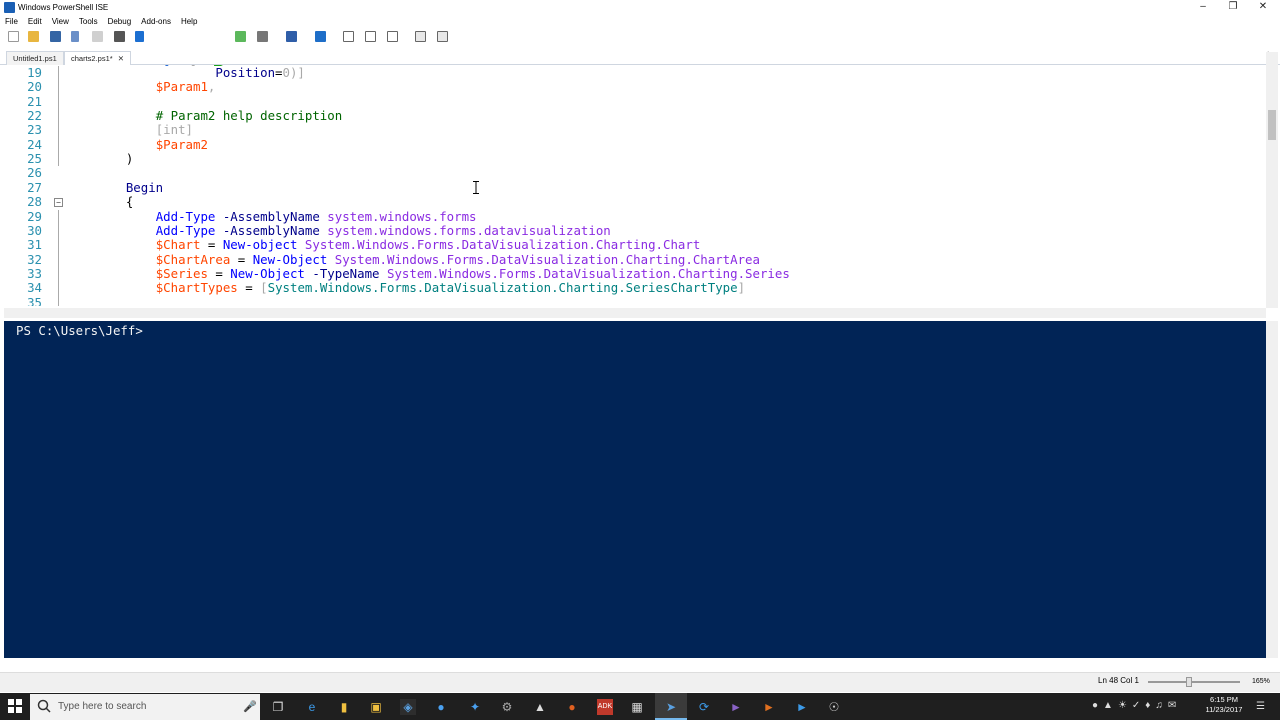 This screenshot has height=720, width=1280. Describe the element at coordinates (88, 21) in the screenshot. I see `menu-tools: Tools` at that location.